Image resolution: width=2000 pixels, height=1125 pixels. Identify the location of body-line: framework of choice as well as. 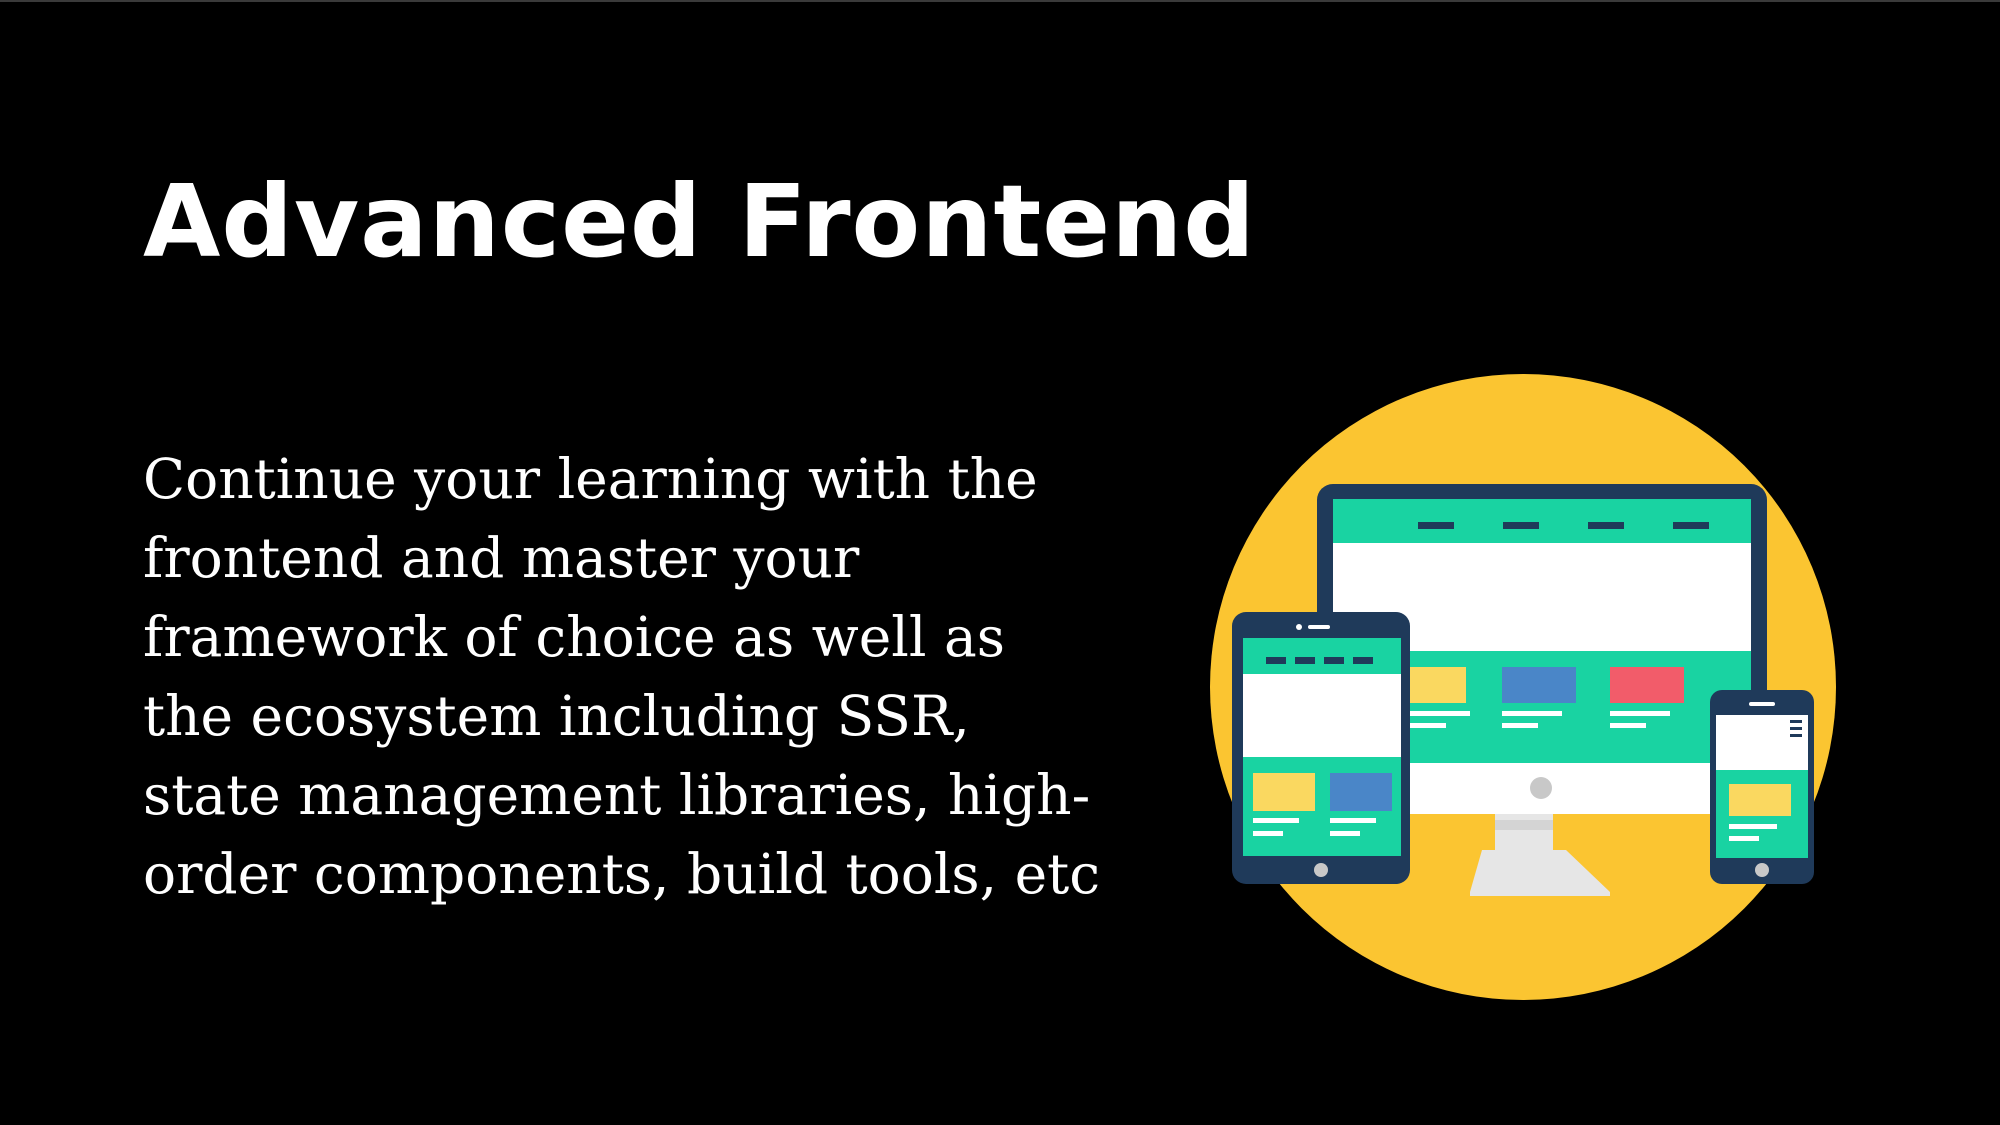
(574, 637).